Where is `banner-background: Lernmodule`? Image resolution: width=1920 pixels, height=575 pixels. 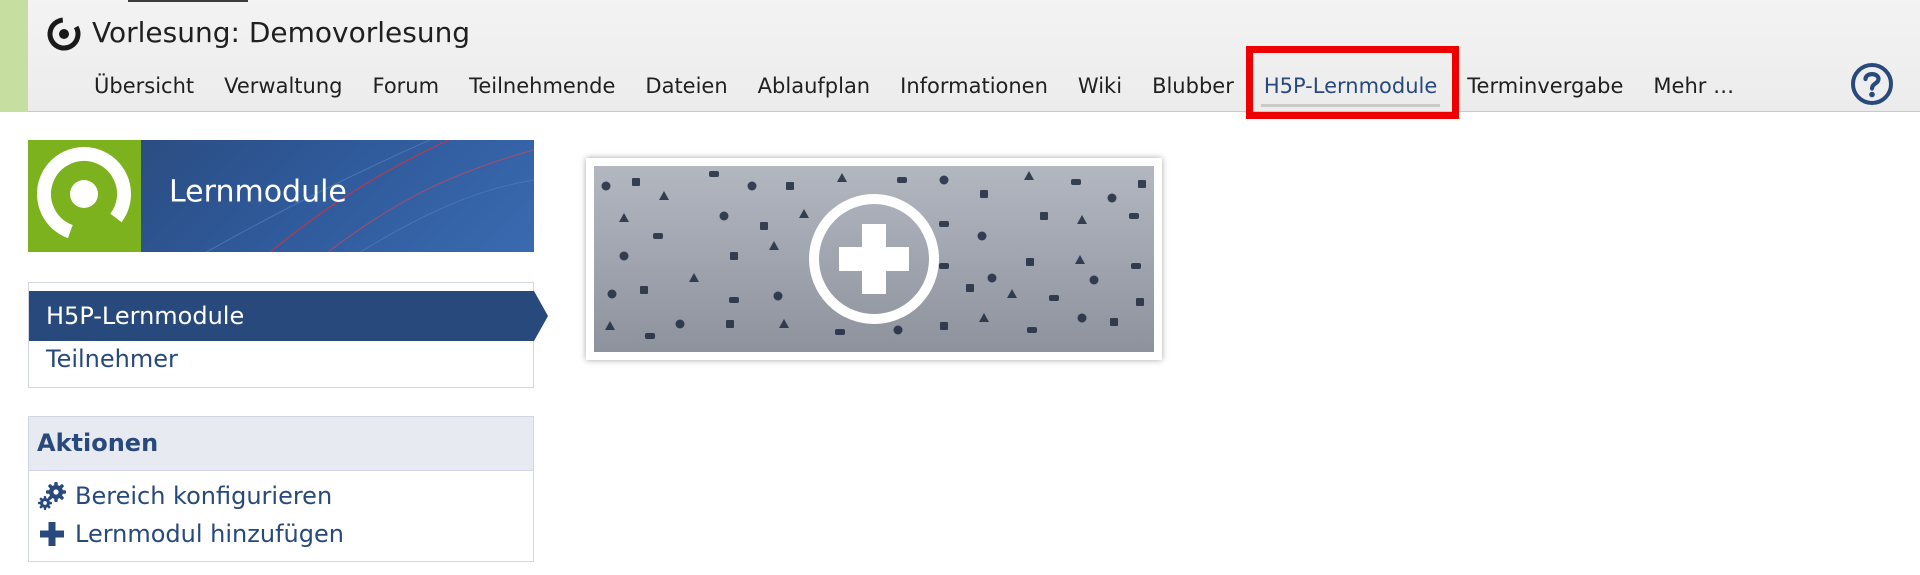 banner-background: Lernmodule is located at coordinates (337, 196).